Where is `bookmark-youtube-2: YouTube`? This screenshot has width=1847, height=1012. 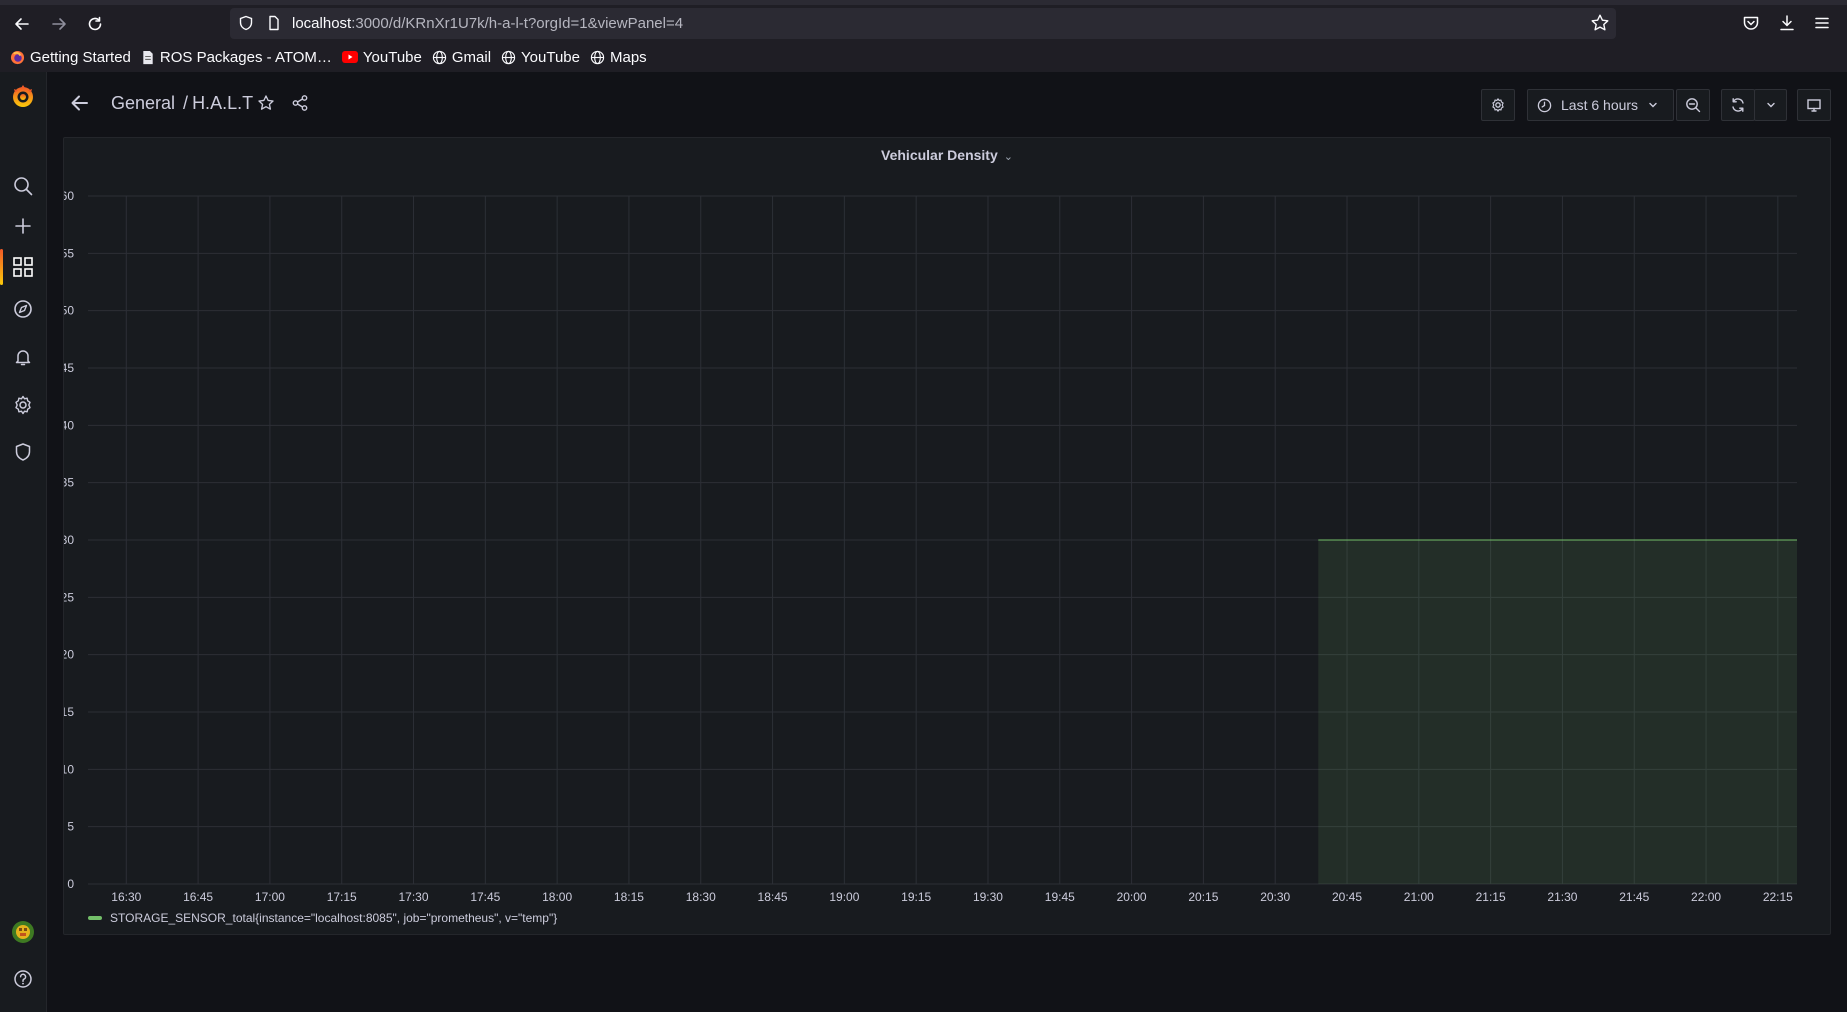
bookmark-youtube-2: YouTube is located at coordinates (540, 57).